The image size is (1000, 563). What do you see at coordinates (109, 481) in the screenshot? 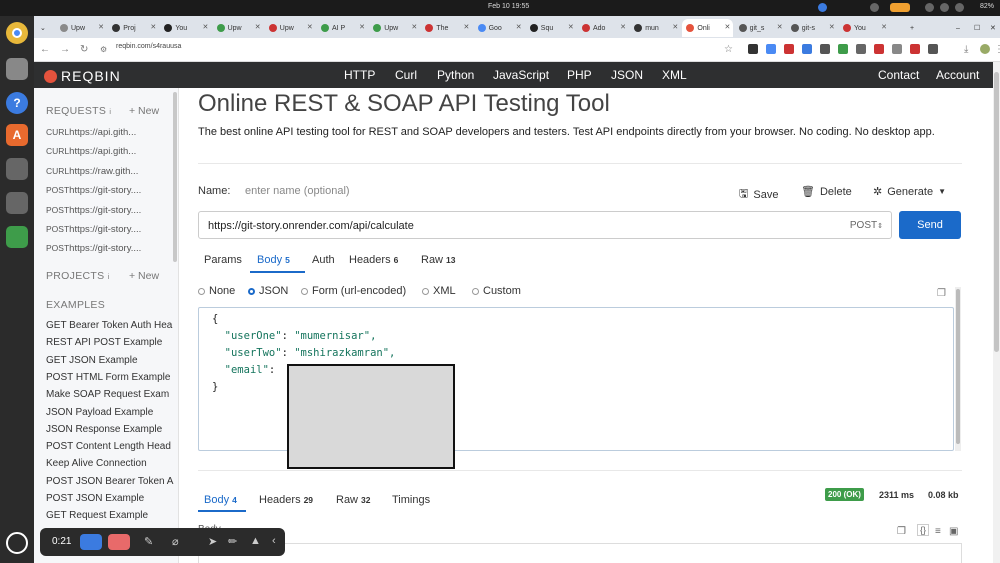
I see `example-link: POST JSON Bearer Token A` at bounding box center [109, 481].